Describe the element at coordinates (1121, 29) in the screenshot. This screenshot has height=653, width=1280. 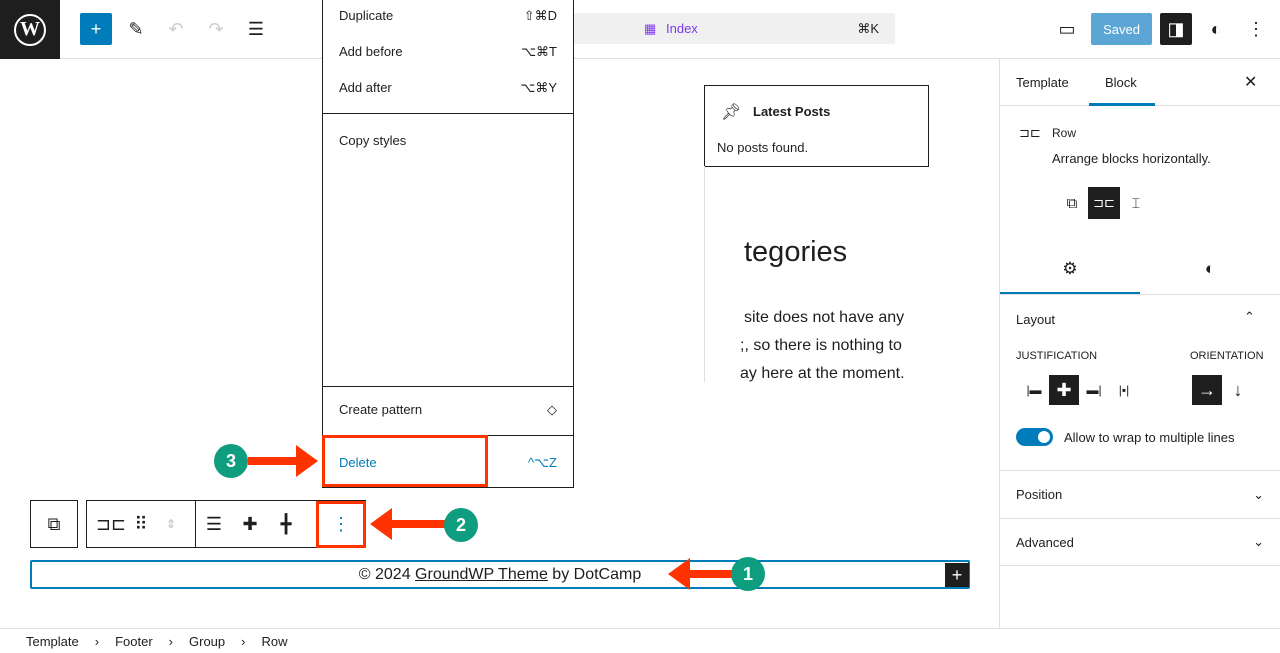
I see `saved-button: Saved` at that location.